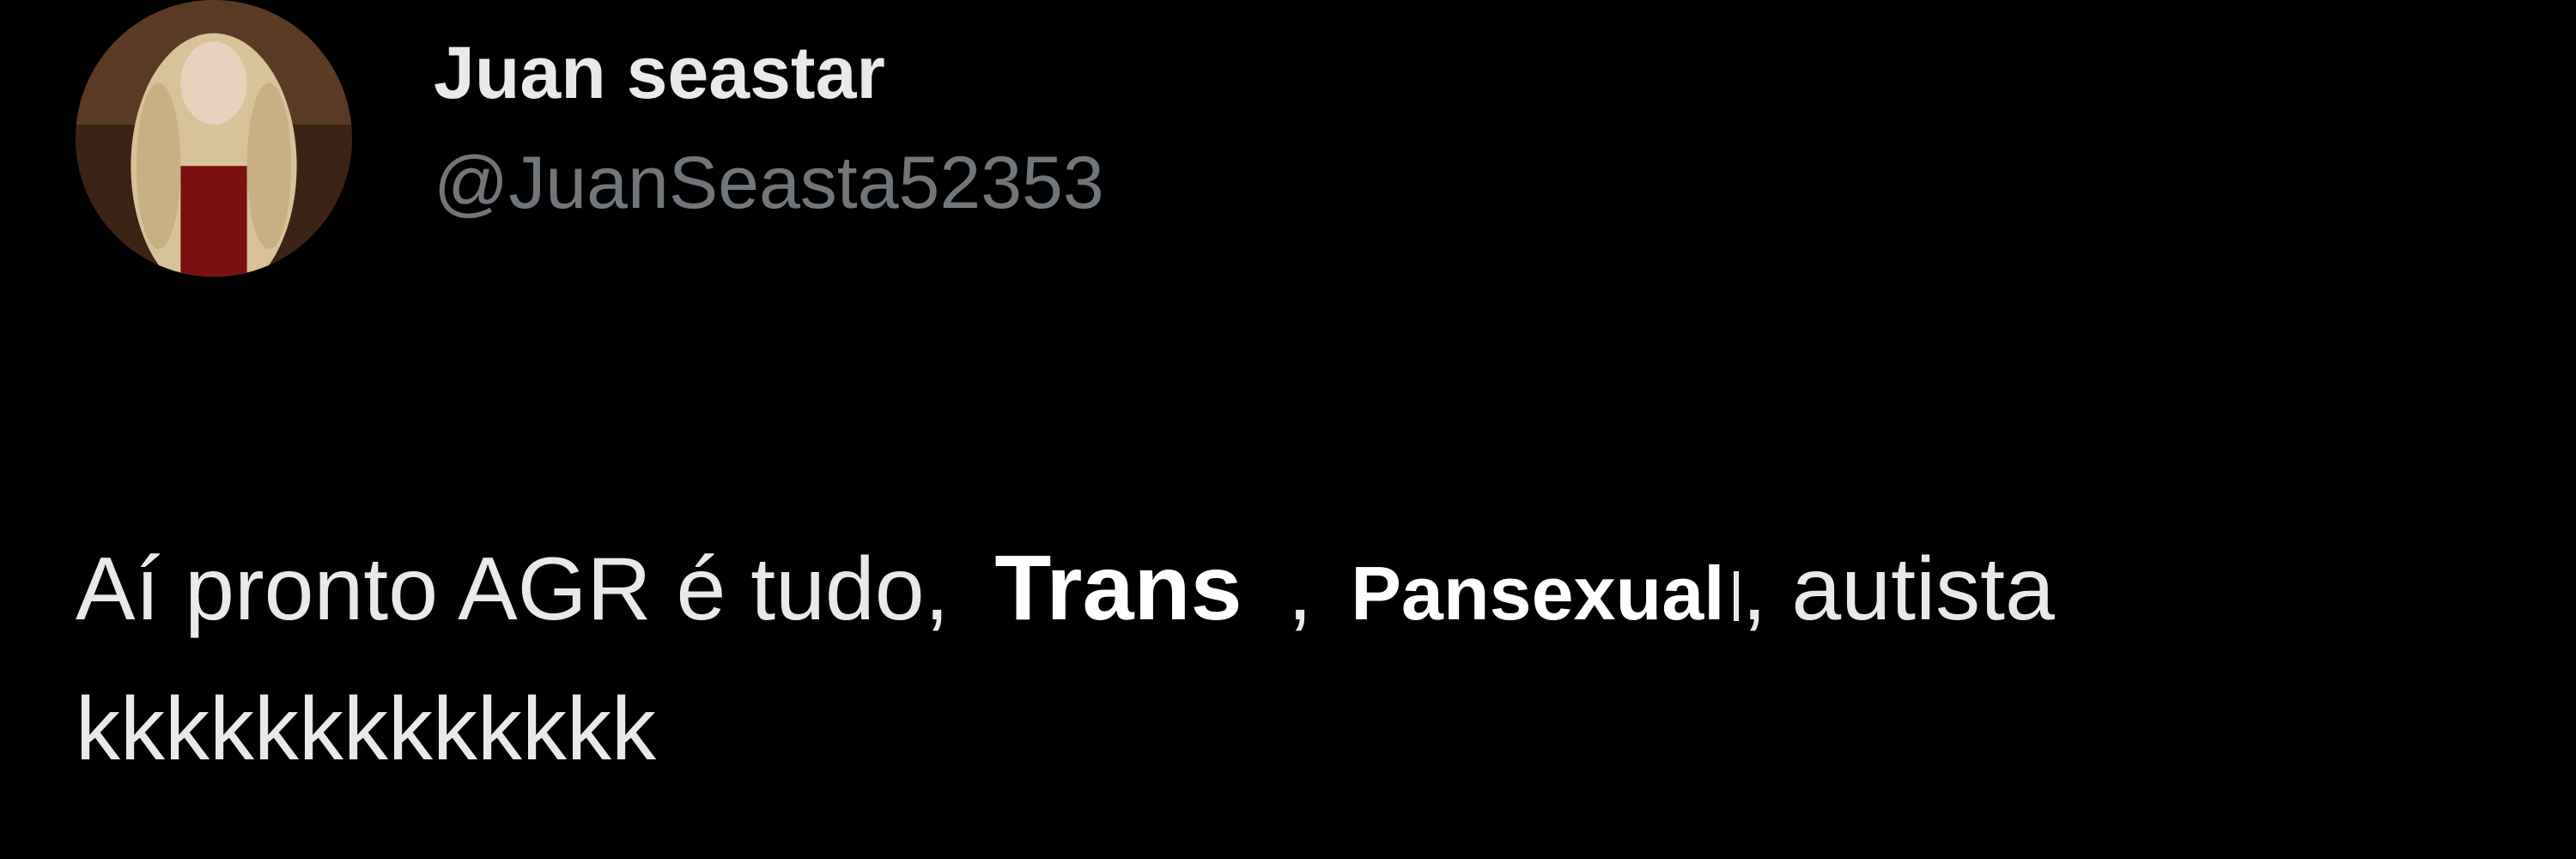 Image resolution: width=2576 pixels, height=859 pixels. Describe the element at coordinates (1898, 589) in the screenshot. I see `tweet-text-part2: , autista` at that location.